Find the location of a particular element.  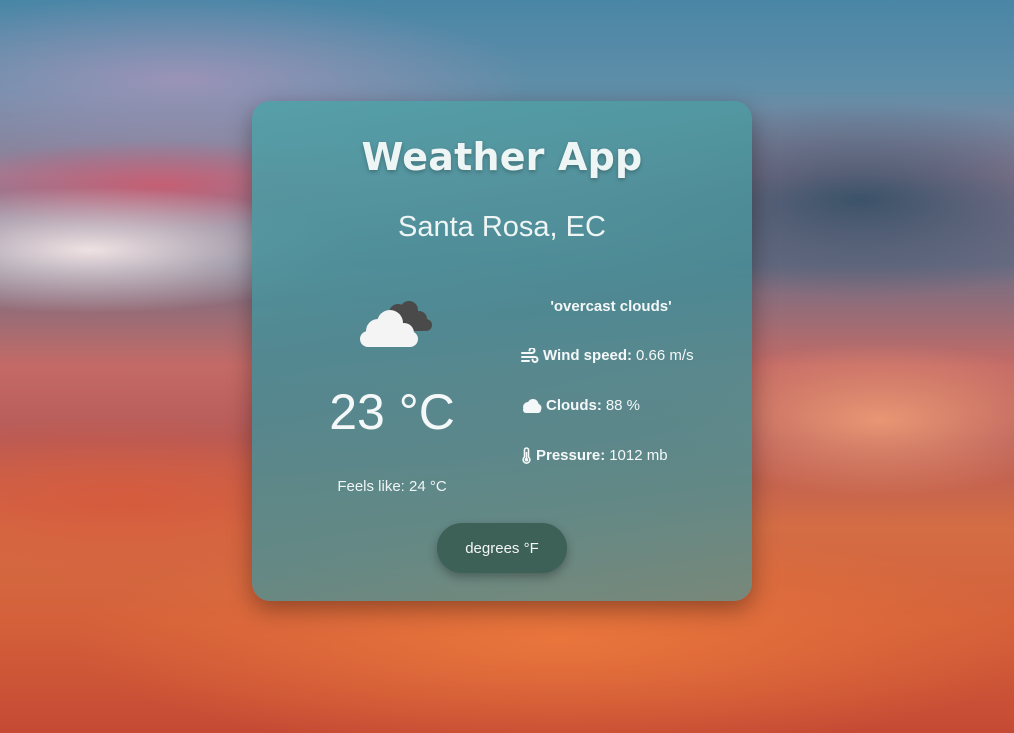

clouds-value: 88 % is located at coordinates (623, 405).